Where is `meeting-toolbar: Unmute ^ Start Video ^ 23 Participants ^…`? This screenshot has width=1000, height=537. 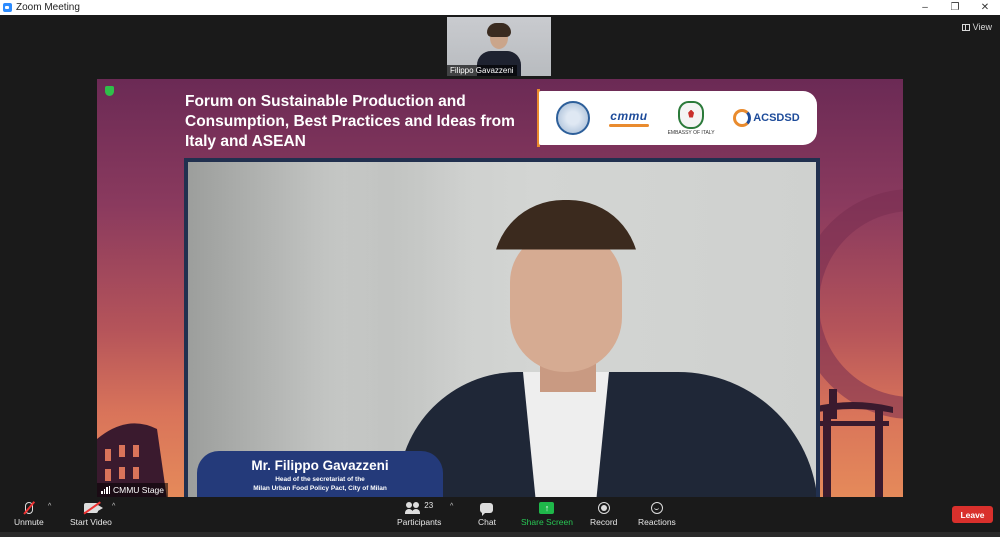
meeting-toolbar: Unmute ^ Start Video ^ 23 Participants ^… is located at coordinates (500, 514).